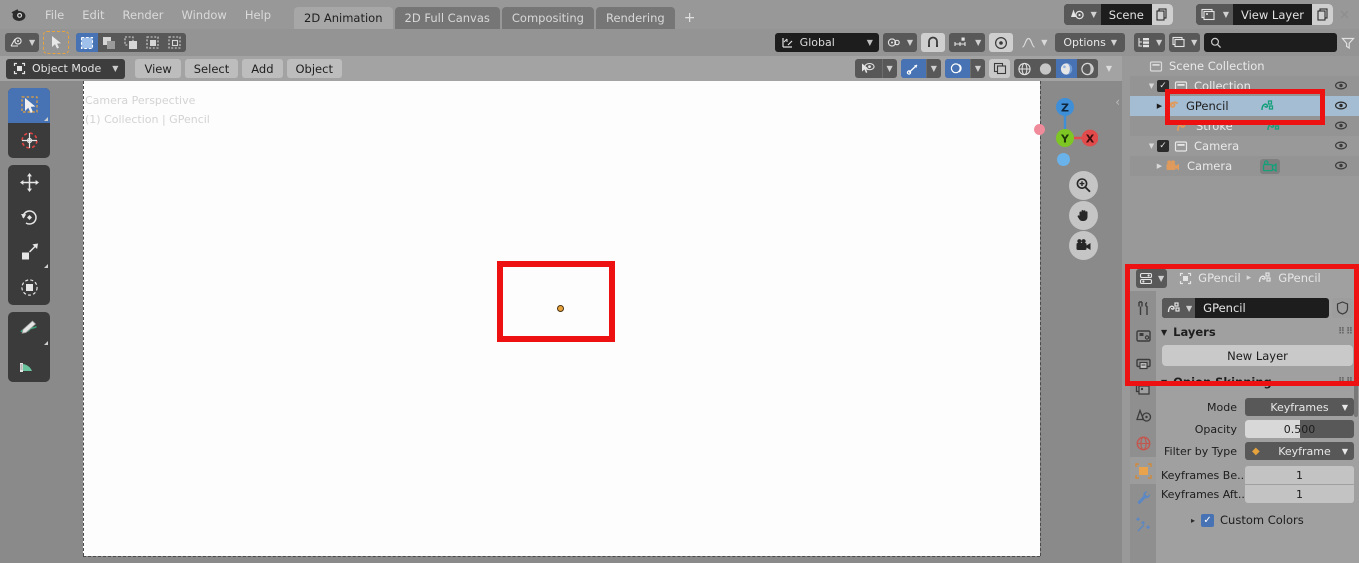 This screenshot has width=1359, height=563. What do you see at coordinates (211, 68) in the screenshot?
I see `viewport-menu-select: Select` at bounding box center [211, 68].